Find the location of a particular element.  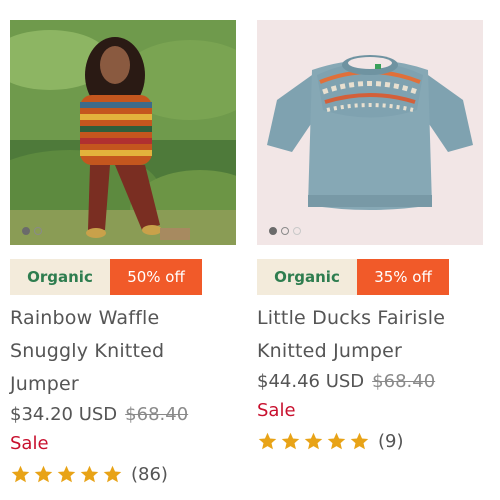

badge-row: Organic 35% off is located at coordinates (370, 277).